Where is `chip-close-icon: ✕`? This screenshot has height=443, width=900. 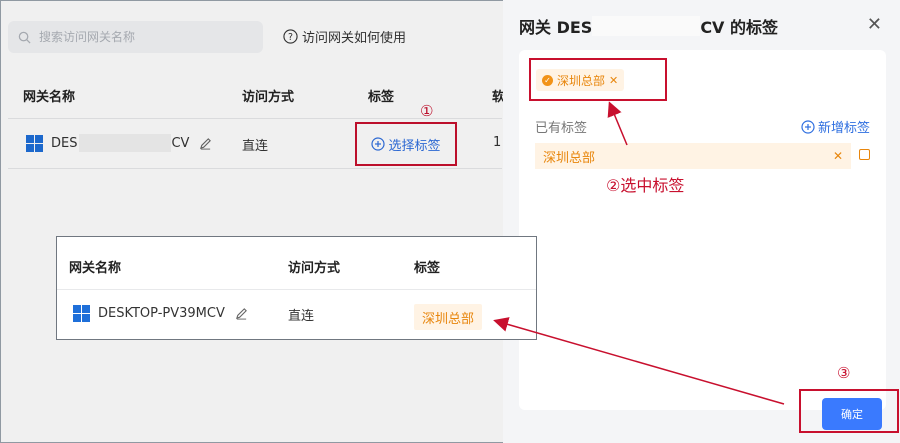
chip-close-icon: ✕ is located at coordinates (613, 80).